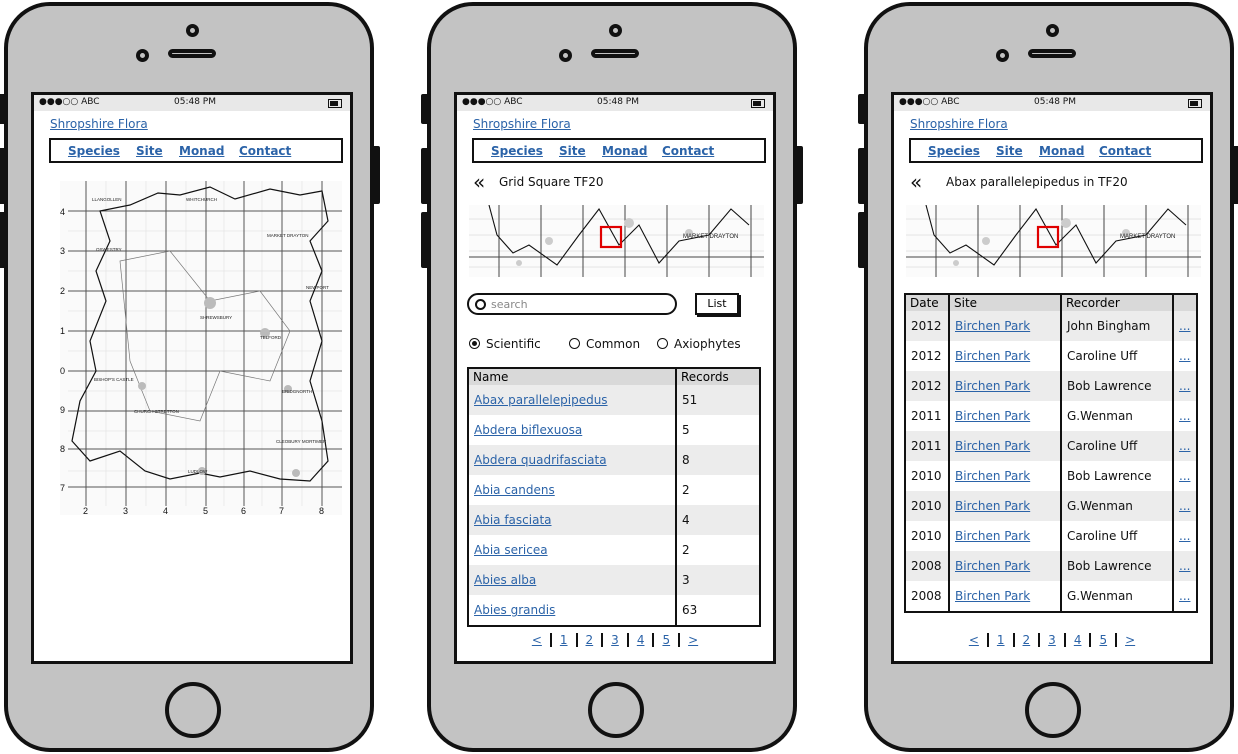  Describe the element at coordinates (297, 391) in the screenshot. I see `place-label: BRIDGNORTH` at that location.